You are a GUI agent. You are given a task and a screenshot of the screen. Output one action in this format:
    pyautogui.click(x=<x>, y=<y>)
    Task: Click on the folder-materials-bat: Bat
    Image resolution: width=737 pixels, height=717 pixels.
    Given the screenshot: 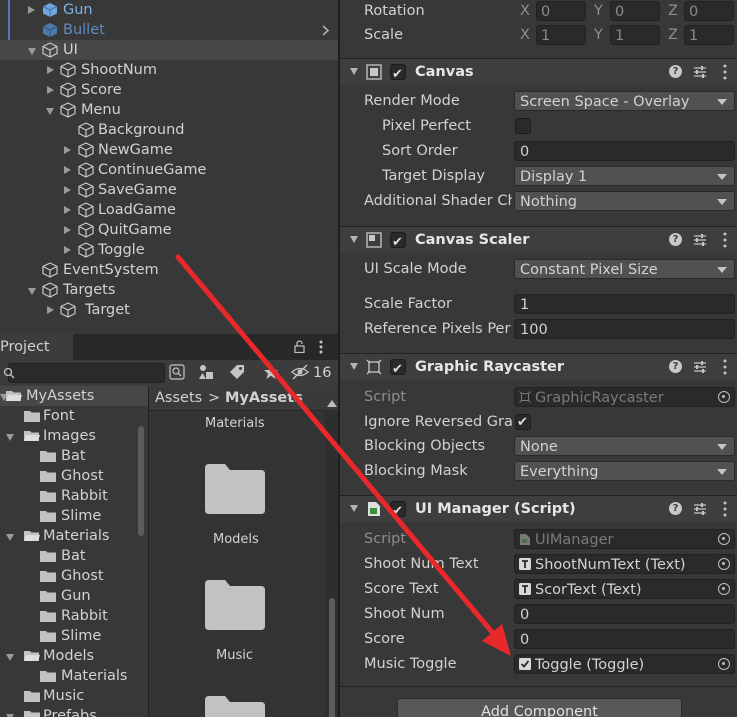 What is the action you would take?
    pyautogui.click(x=74, y=556)
    